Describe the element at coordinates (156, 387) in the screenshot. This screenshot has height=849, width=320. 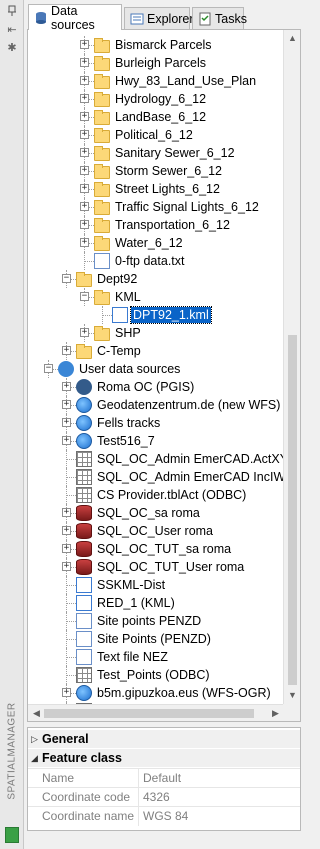
I see `tree-item: + Roma OC (PGIS)` at that location.